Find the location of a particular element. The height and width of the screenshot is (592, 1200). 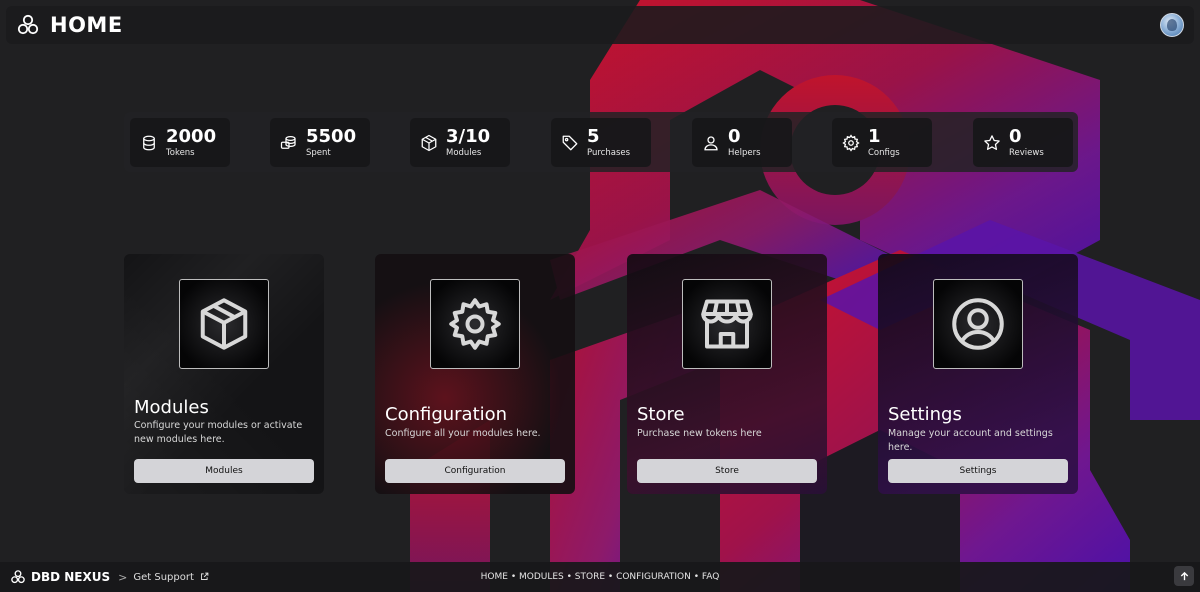

top-header: HOME is located at coordinates (600, 25).